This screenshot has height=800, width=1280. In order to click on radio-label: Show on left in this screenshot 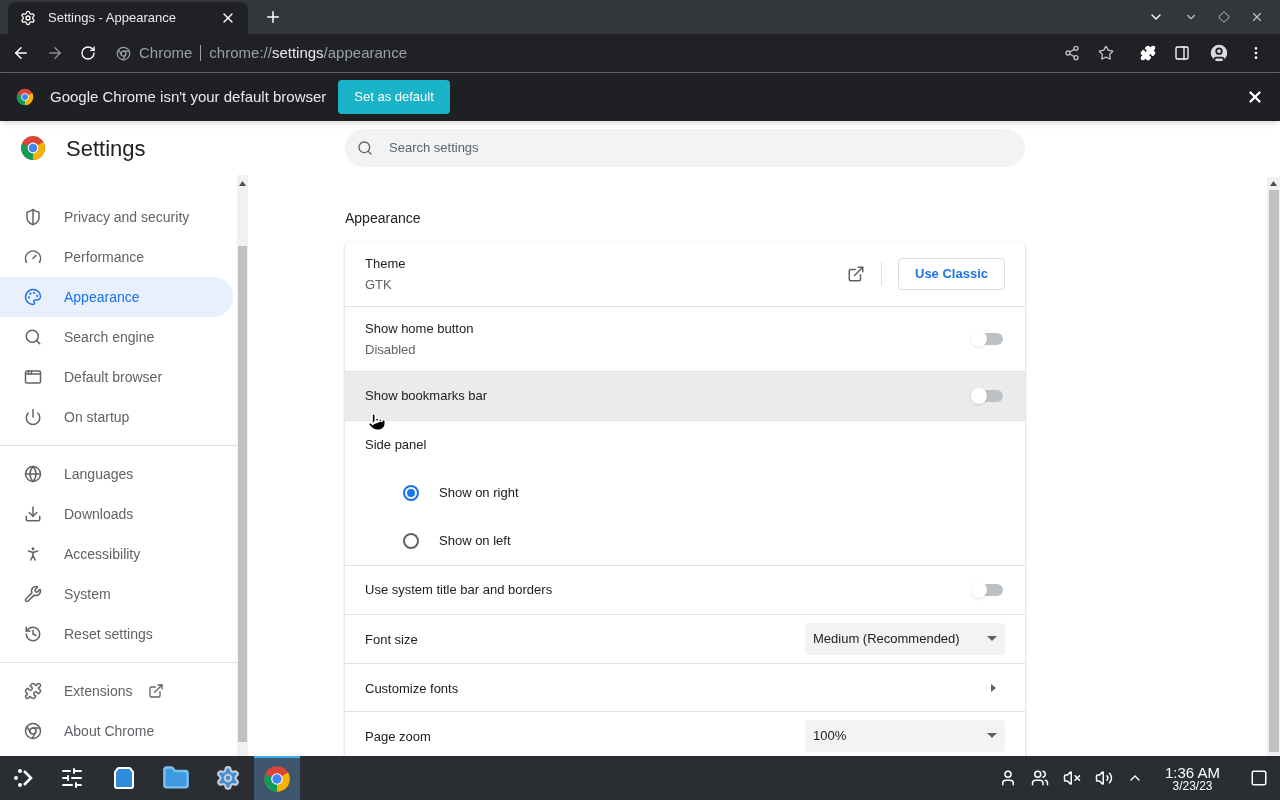, I will do `click(475, 541)`.